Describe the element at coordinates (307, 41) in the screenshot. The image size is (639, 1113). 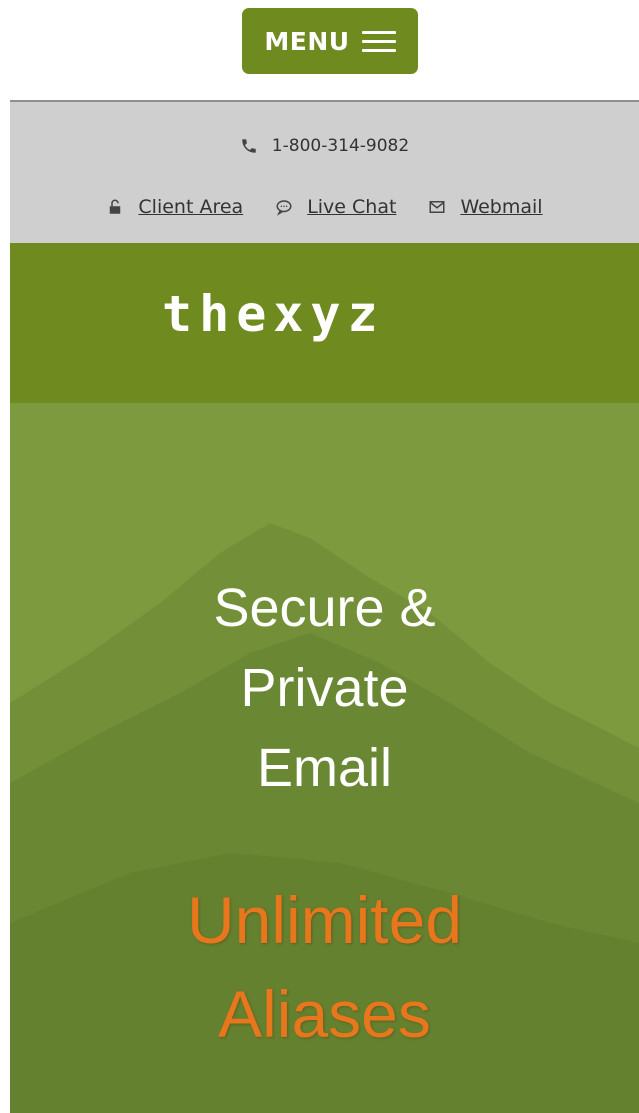
I see `menu-label: MENU` at that location.